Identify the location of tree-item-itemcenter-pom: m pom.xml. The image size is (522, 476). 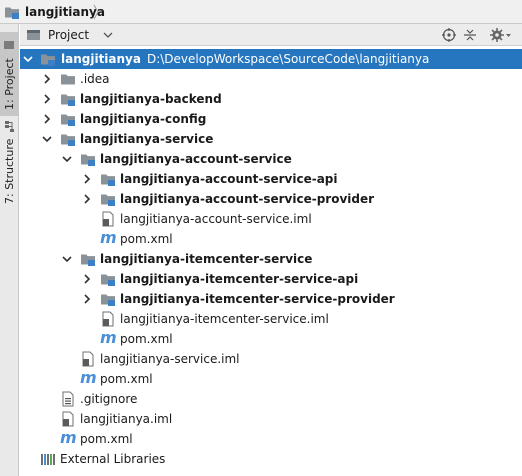
(271, 339).